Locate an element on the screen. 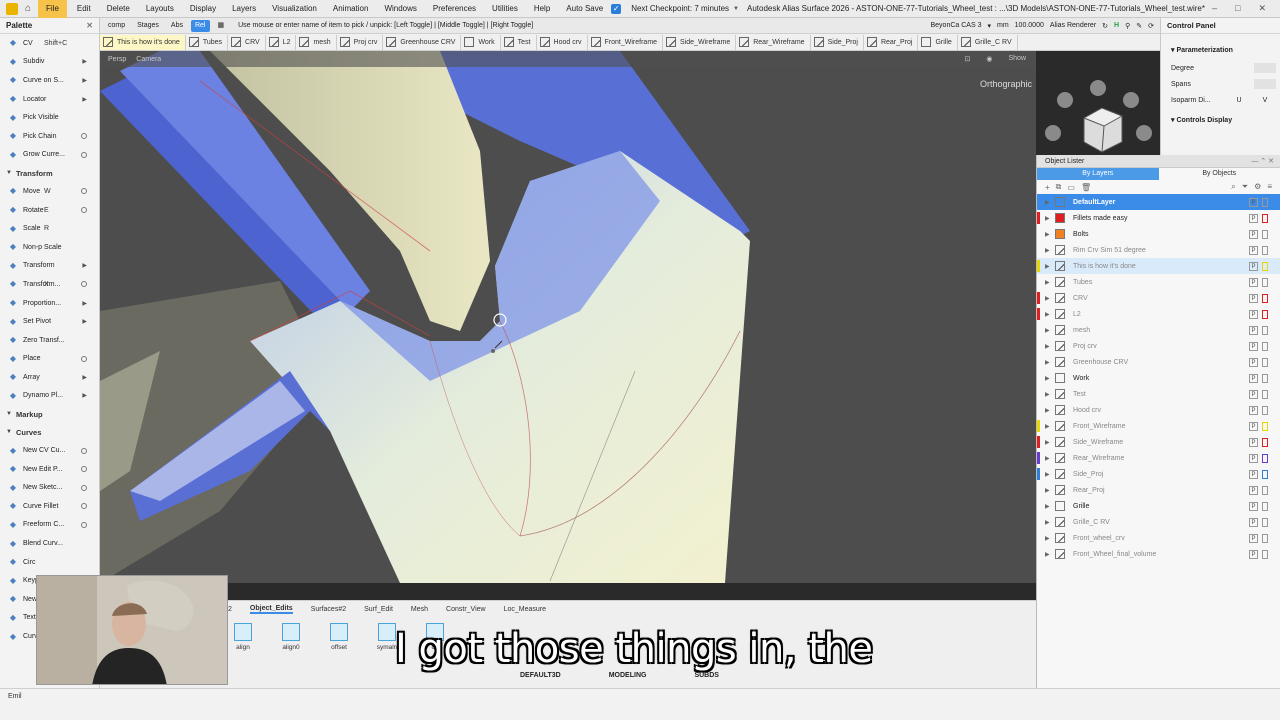 The image size is (1280, 720). stages-button: Stages is located at coordinates (148, 26).